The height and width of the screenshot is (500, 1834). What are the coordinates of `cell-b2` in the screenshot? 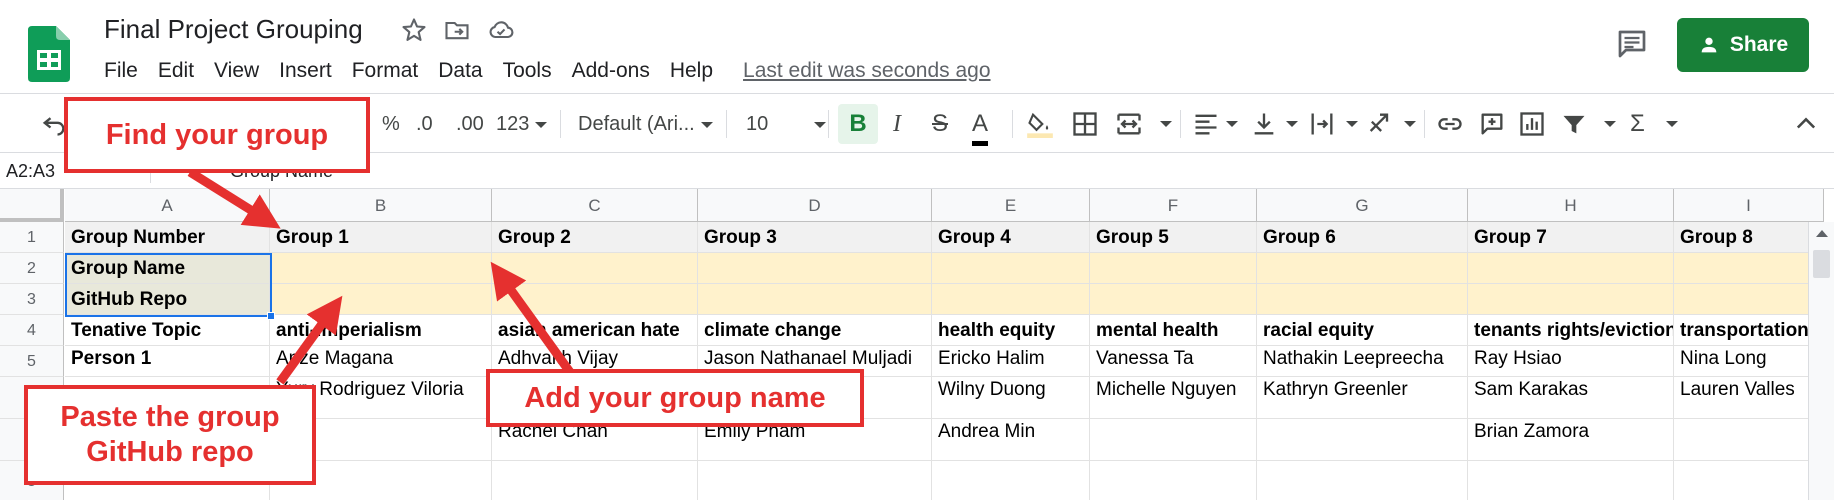 It's located at (381, 268).